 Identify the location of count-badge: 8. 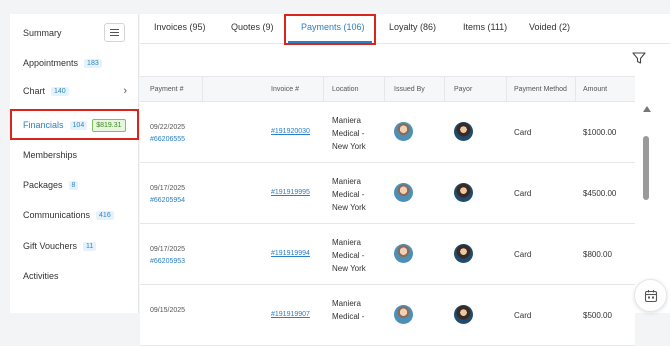
(73, 185).